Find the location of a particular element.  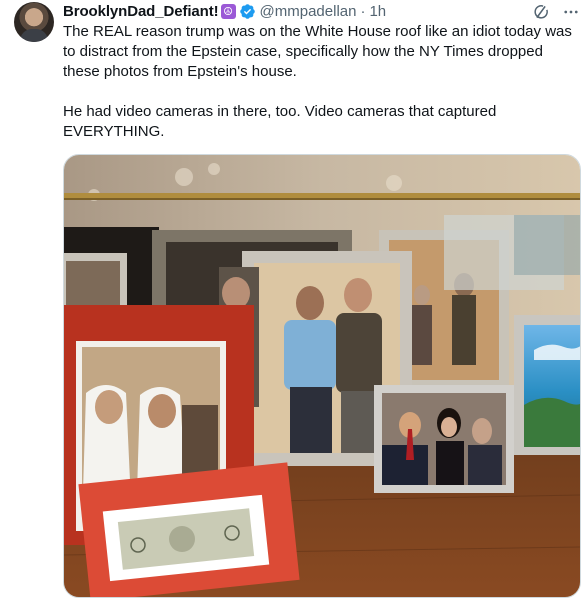

display-name: BrooklynDad_Defiant! is located at coordinates (141, 11).